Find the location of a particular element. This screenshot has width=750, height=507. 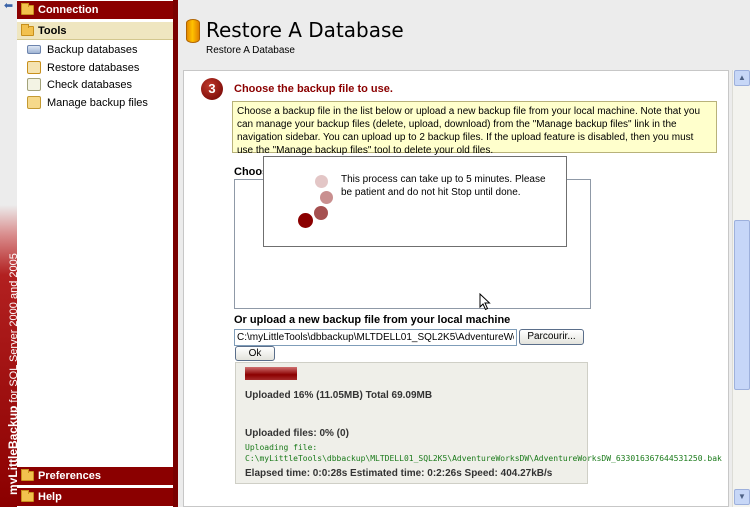

sidebar-item-label: Check databases is located at coordinates (89, 84).